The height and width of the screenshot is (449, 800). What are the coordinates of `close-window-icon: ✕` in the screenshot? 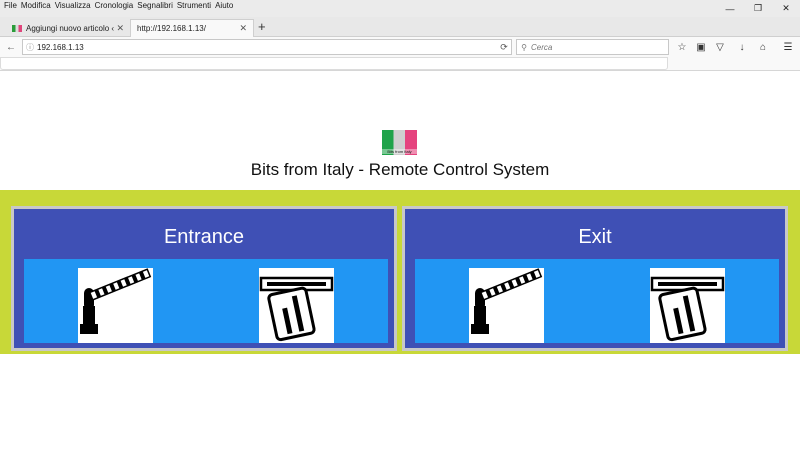 It's located at (786, 8).